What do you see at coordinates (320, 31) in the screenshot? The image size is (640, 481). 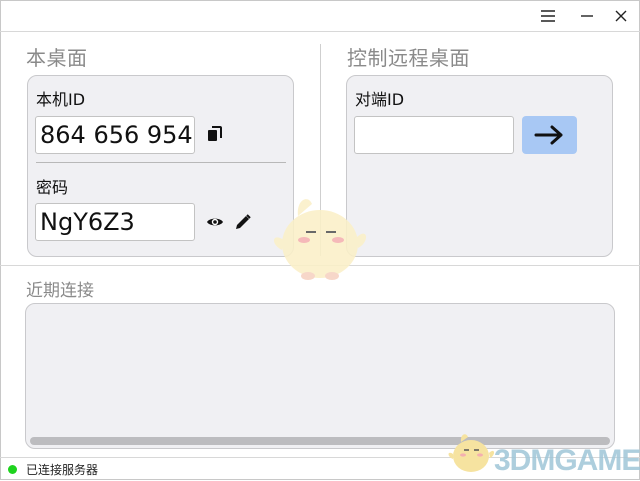 I see `title-divider` at bounding box center [320, 31].